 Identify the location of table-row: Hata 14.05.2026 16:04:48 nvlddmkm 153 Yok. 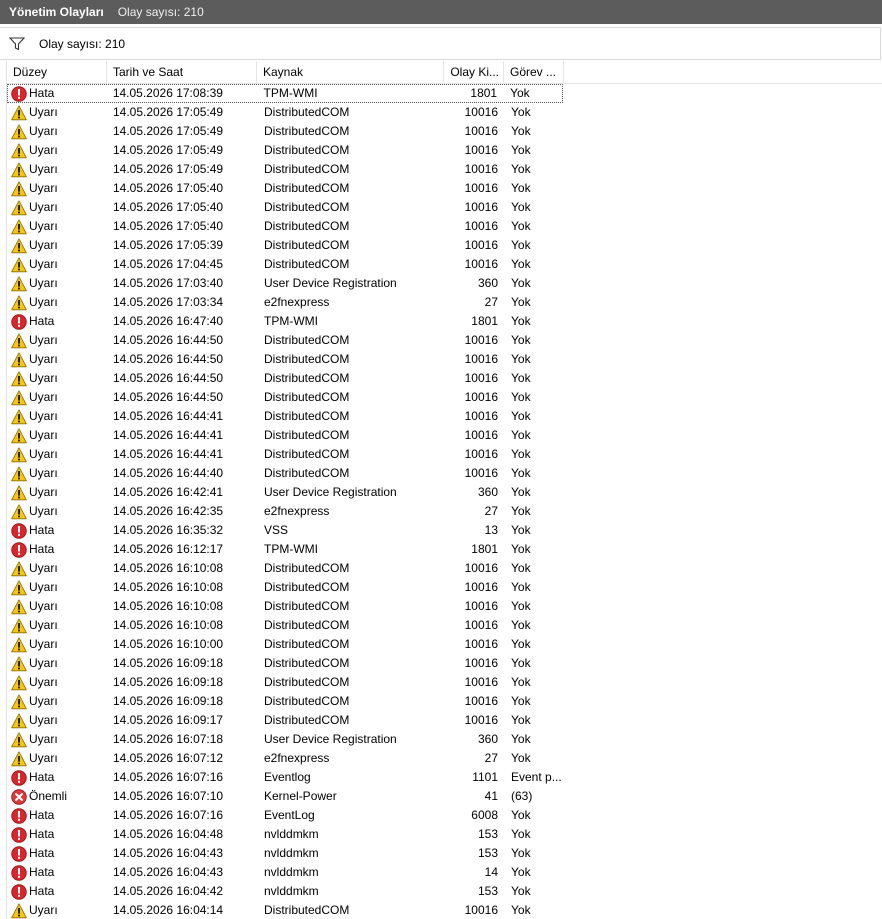
(444, 834).